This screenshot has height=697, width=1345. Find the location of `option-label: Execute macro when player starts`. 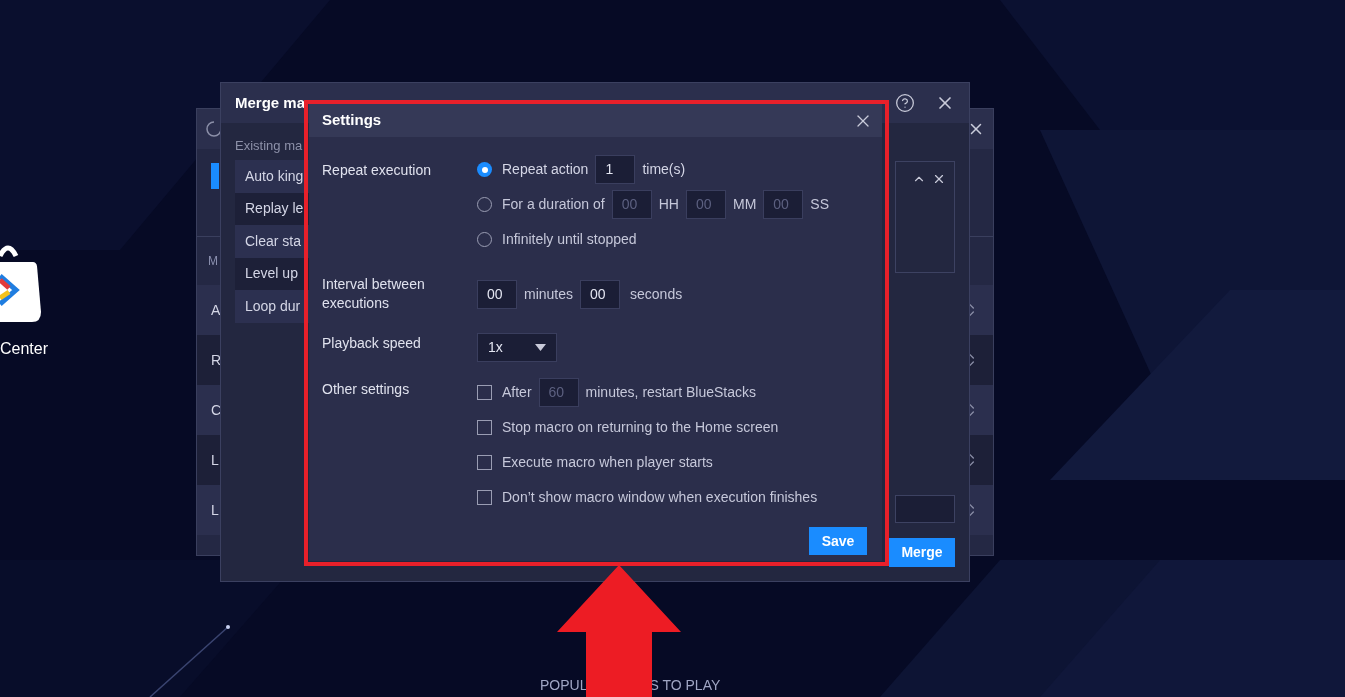

option-label: Execute macro when player starts is located at coordinates (607, 462).